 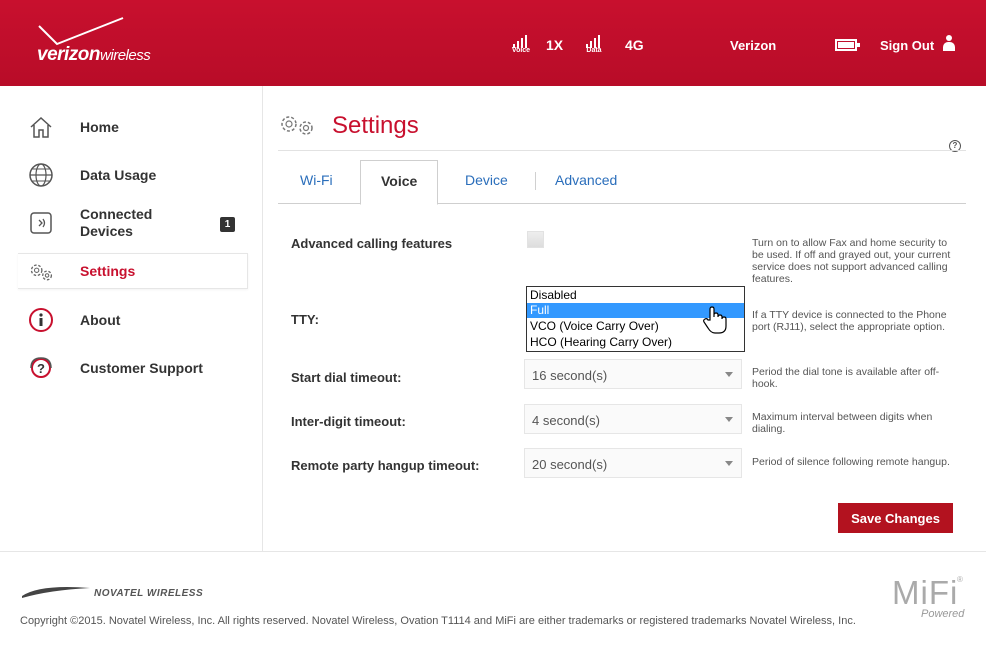 What do you see at coordinates (81, 31) in the screenshot?
I see `verizon-checkmark-icon` at bounding box center [81, 31].